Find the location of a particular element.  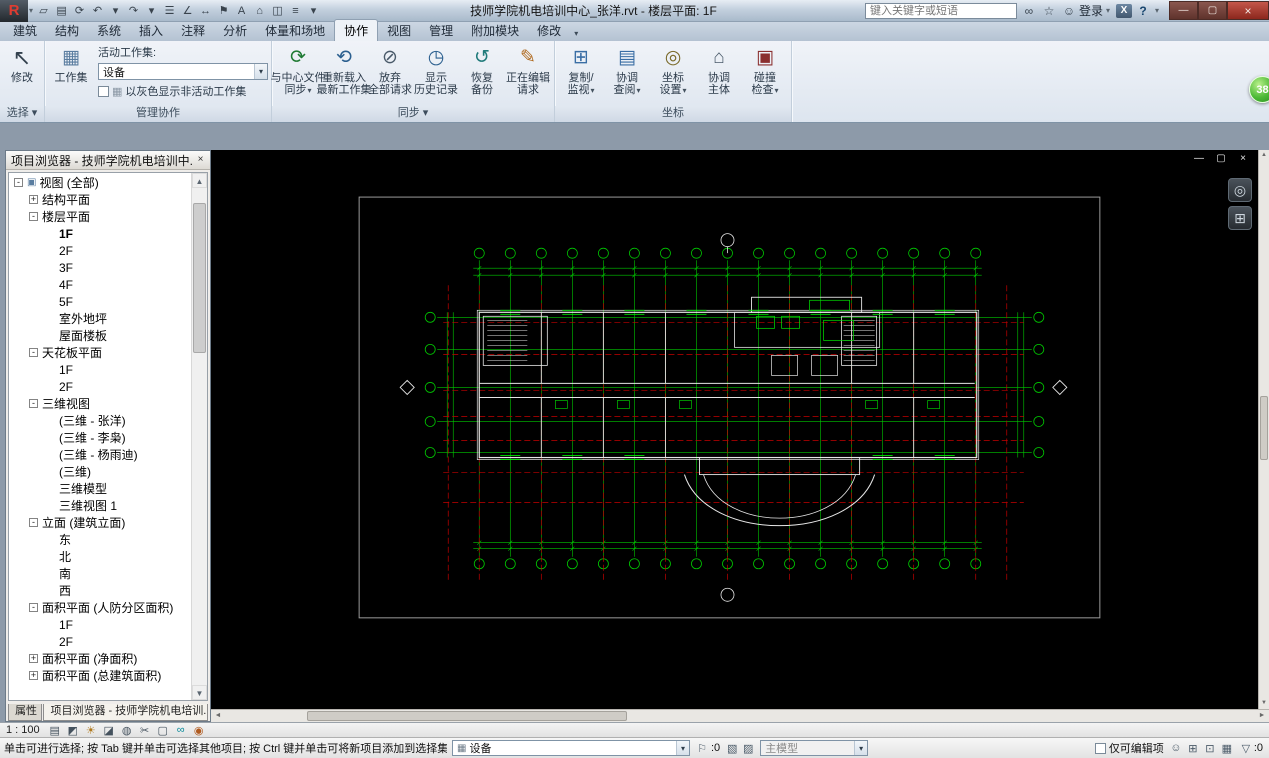

tree-item: (三维 - 张洋) is located at coordinates (100, 420).